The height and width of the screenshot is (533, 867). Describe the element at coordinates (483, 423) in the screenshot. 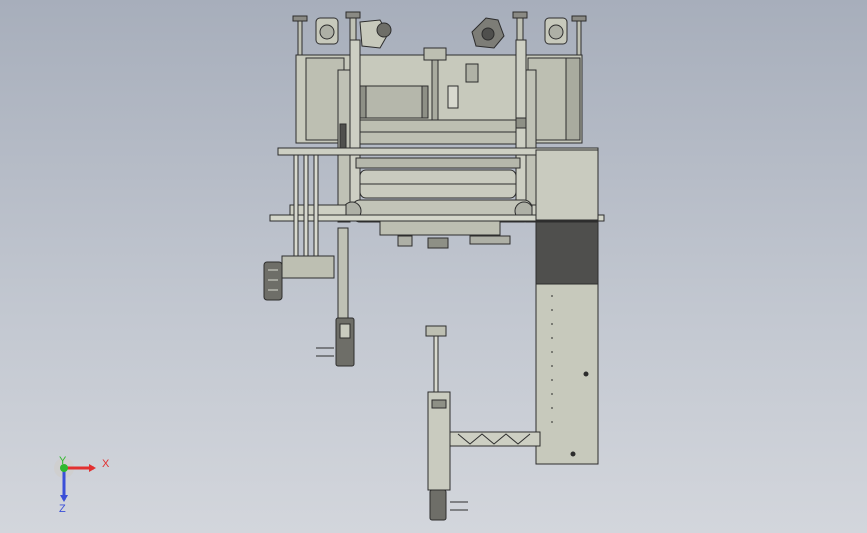

I see `lower-actuator` at that location.